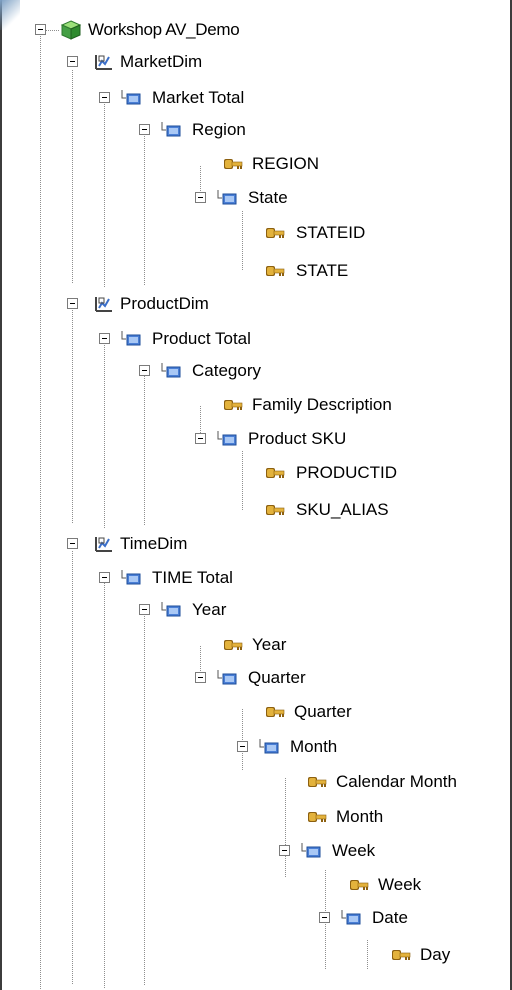 Image resolution: width=512 pixels, height=990 pixels. I want to click on tree-node-week-level: Week, so click(256, 851).